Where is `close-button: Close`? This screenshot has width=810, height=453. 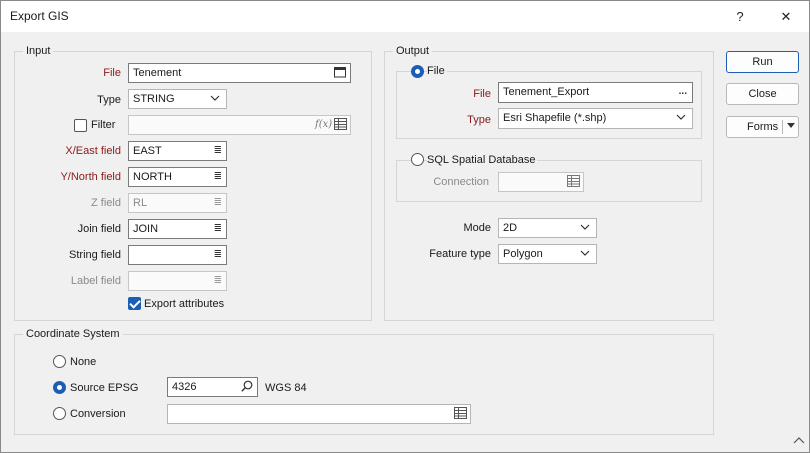 close-button: Close is located at coordinates (762, 94).